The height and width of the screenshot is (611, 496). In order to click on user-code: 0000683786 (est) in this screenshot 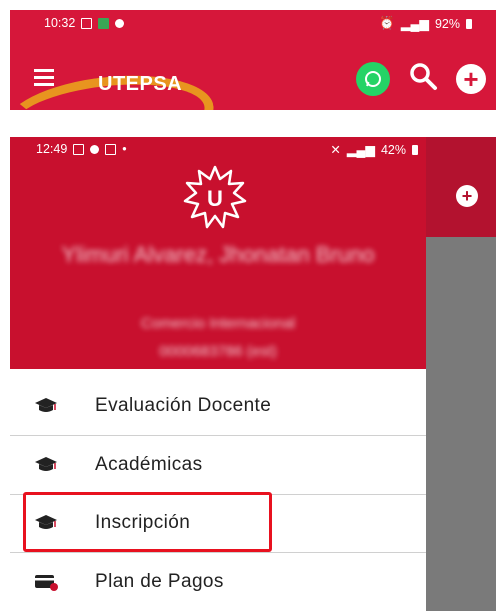, I will do `click(218, 351)`.